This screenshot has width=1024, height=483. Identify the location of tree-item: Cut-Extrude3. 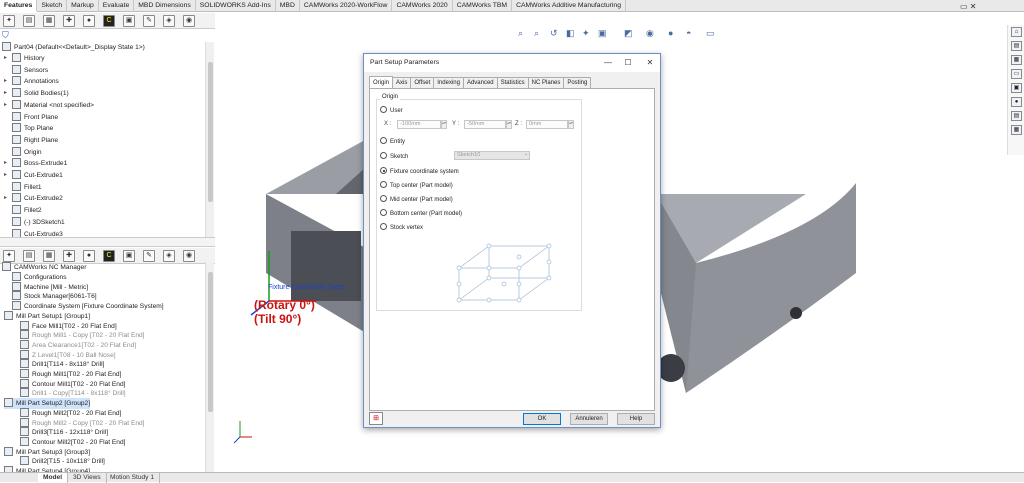
(37, 232).